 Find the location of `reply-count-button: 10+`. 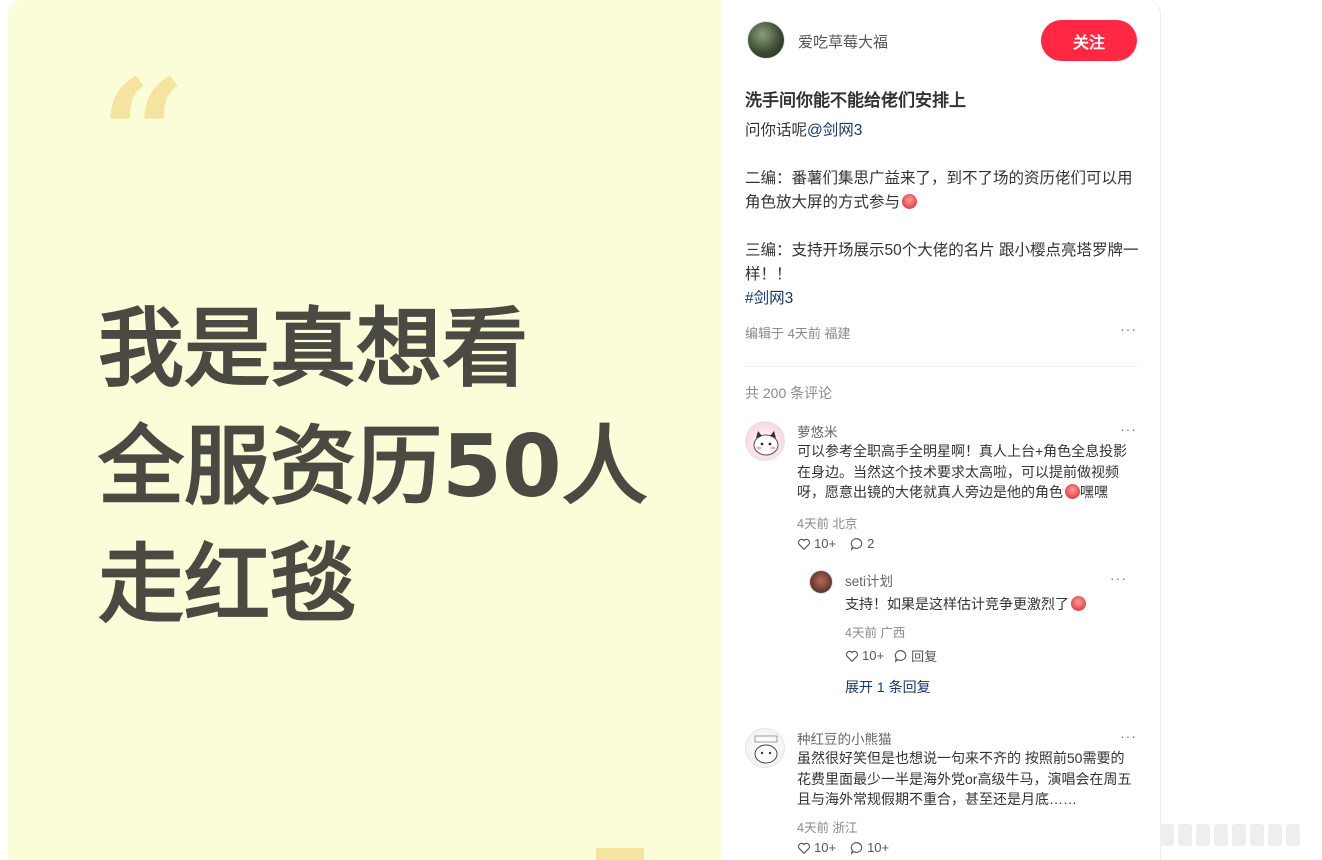

reply-count-button: 10+ is located at coordinates (869, 847).